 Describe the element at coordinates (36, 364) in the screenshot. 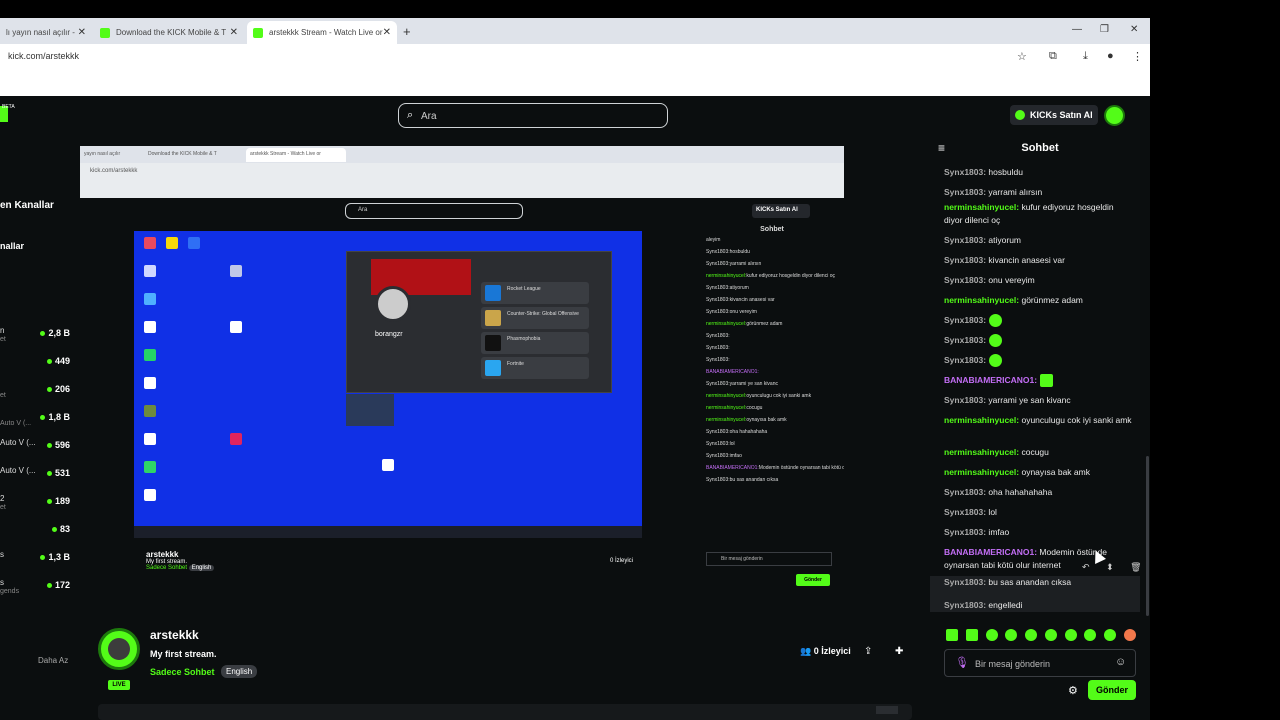

I see `sidebar-channel: 449` at that location.